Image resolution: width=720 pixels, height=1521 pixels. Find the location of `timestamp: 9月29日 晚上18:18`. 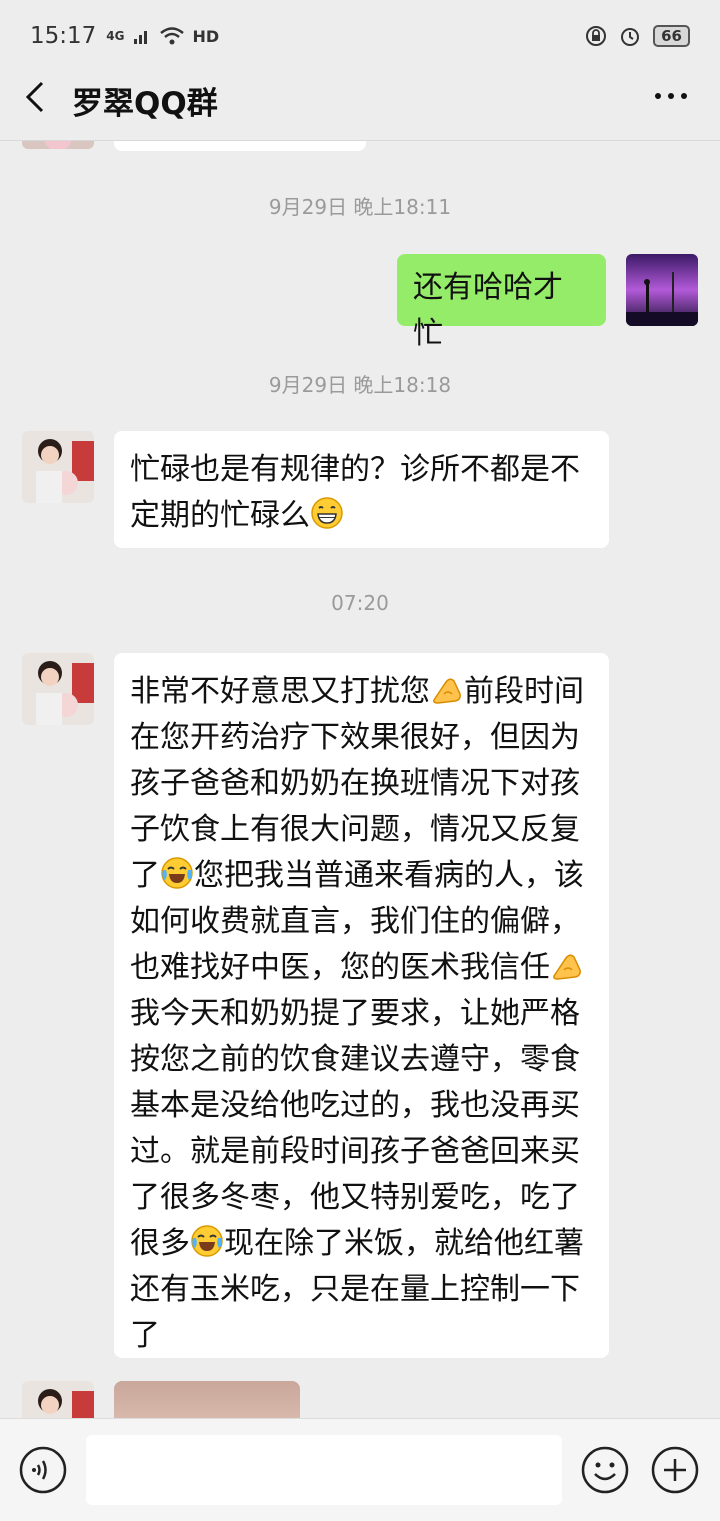

timestamp: 9月29日 晚上18:18 is located at coordinates (360, 385).